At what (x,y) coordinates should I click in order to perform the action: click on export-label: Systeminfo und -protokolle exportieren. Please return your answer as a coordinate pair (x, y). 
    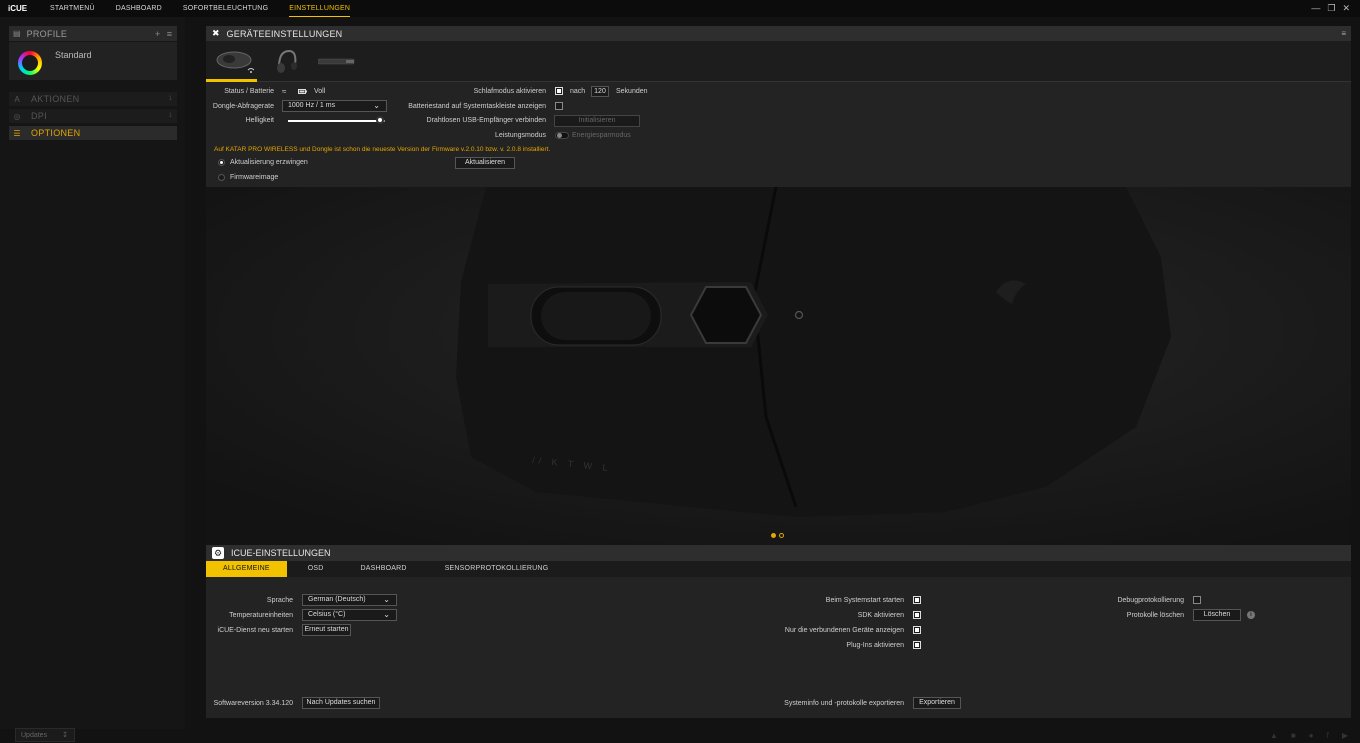
    Looking at the image, I should click on (844, 703).